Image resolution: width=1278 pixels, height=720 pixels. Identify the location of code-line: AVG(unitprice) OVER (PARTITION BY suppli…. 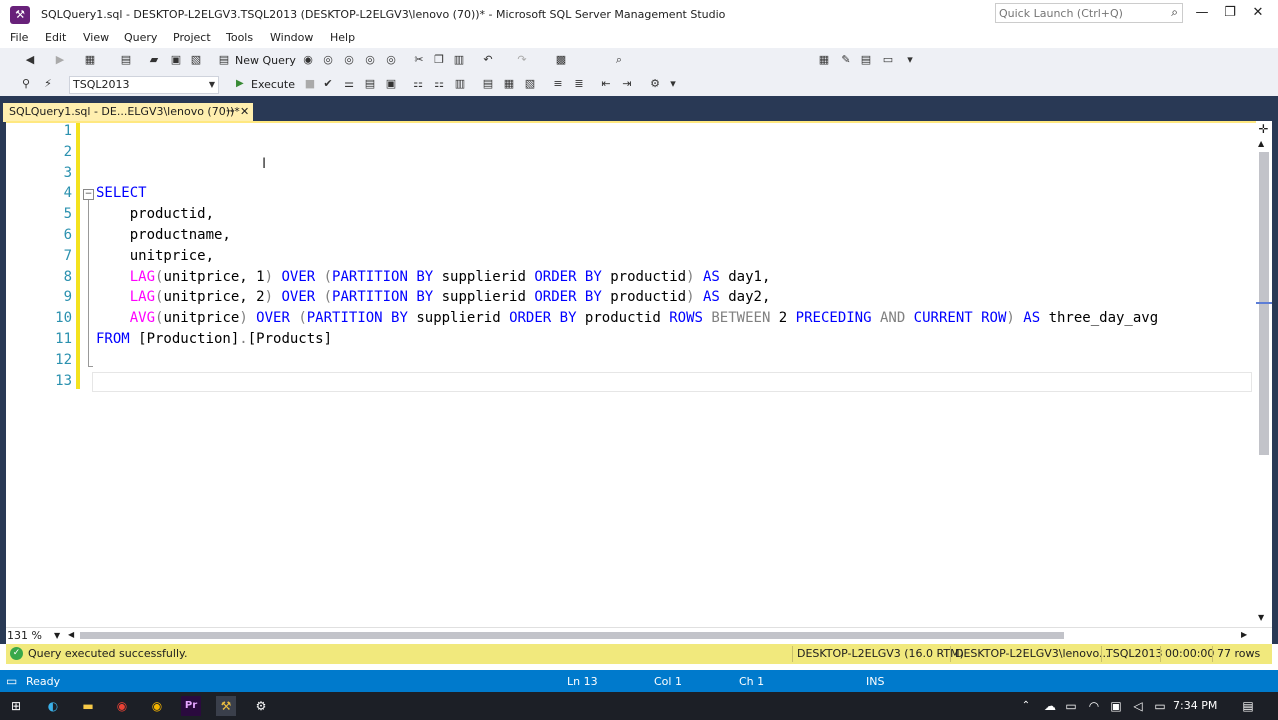
(627, 318).